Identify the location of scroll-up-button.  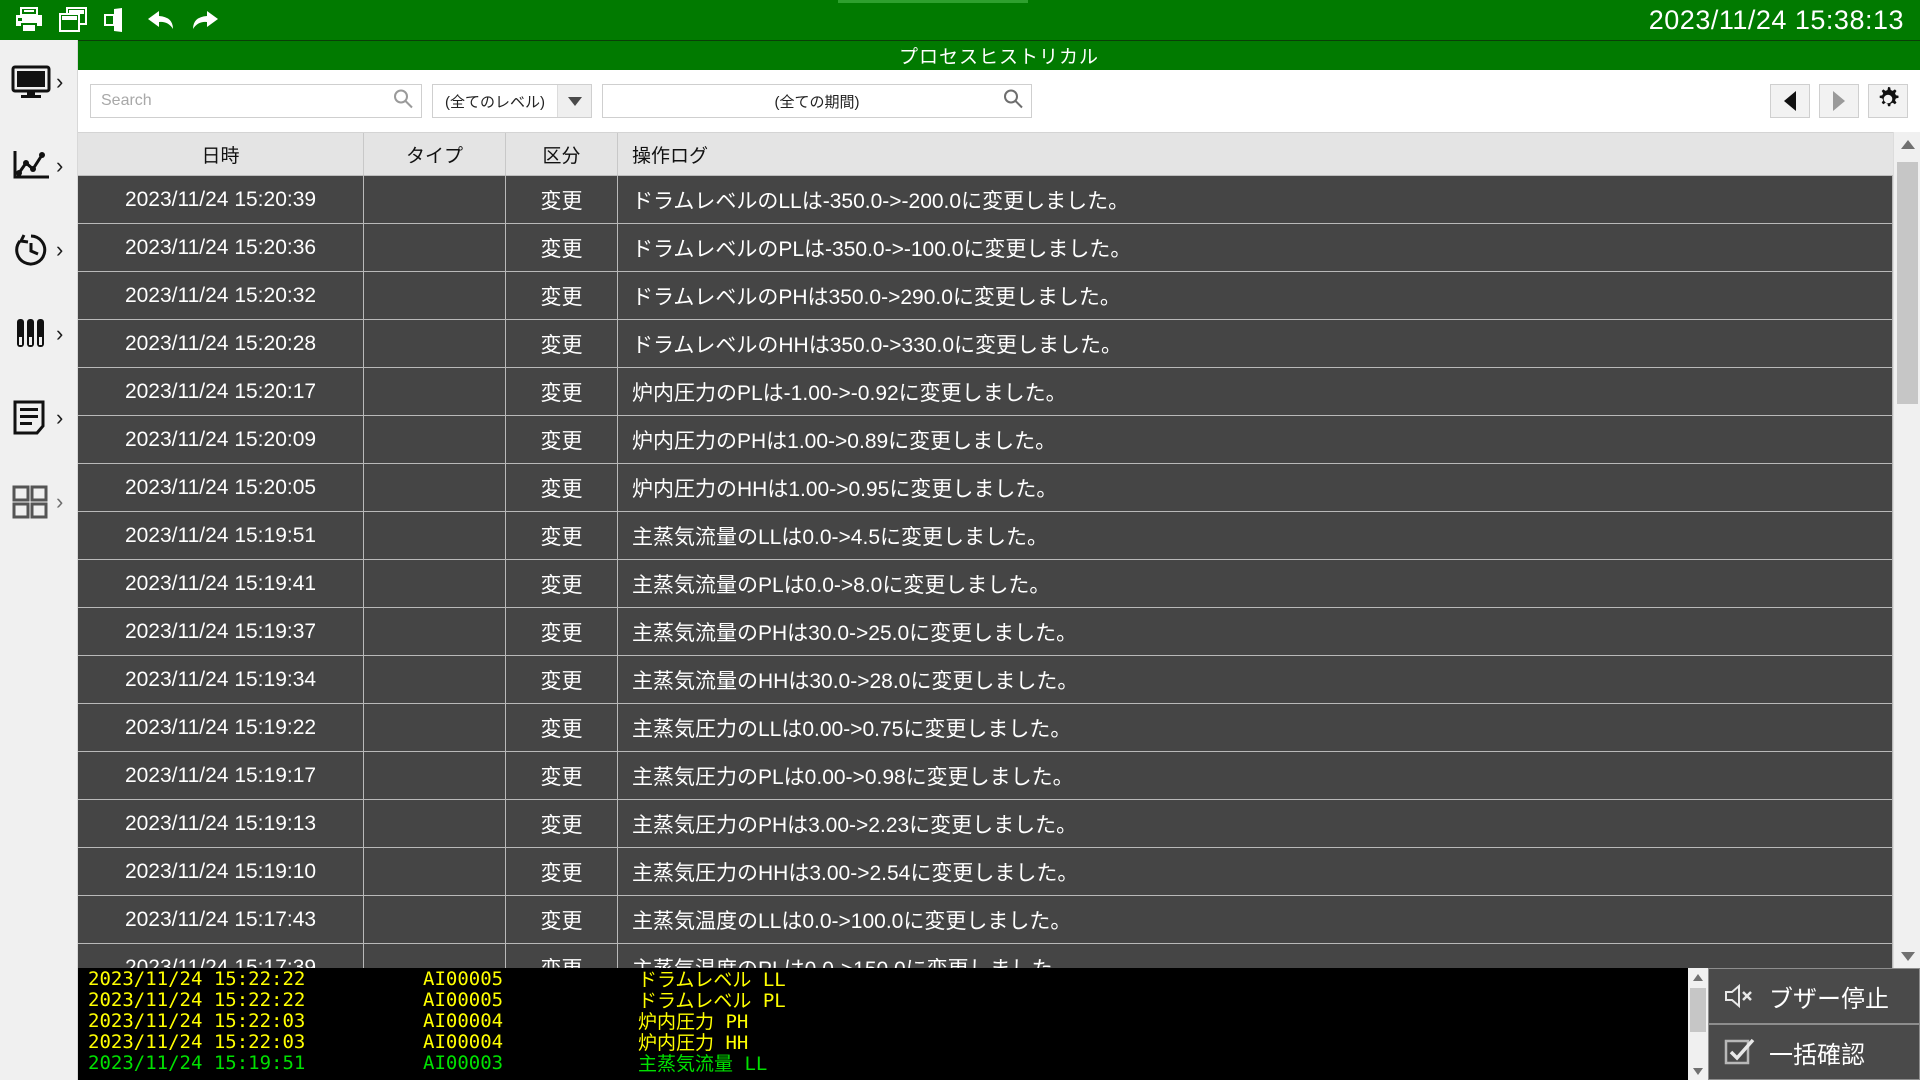
(1907, 144).